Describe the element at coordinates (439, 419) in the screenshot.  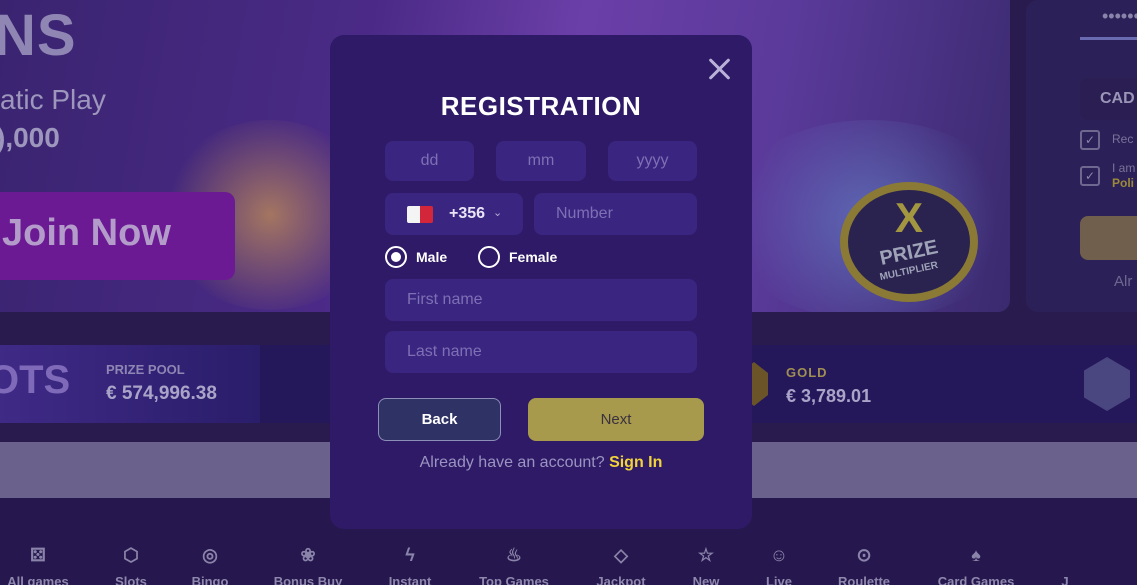
I see `back-button: Back` at that location.